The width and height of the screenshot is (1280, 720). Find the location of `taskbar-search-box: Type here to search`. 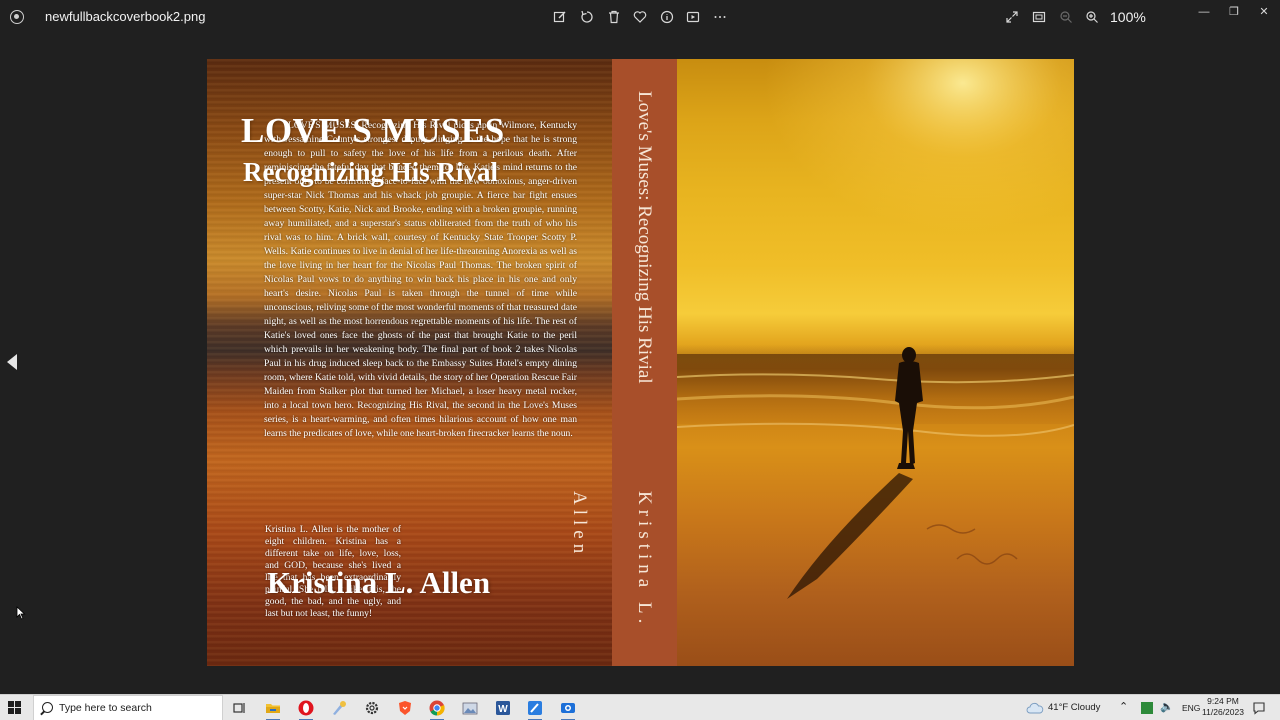

taskbar-search-box: Type here to search is located at coordinates (128, 707).